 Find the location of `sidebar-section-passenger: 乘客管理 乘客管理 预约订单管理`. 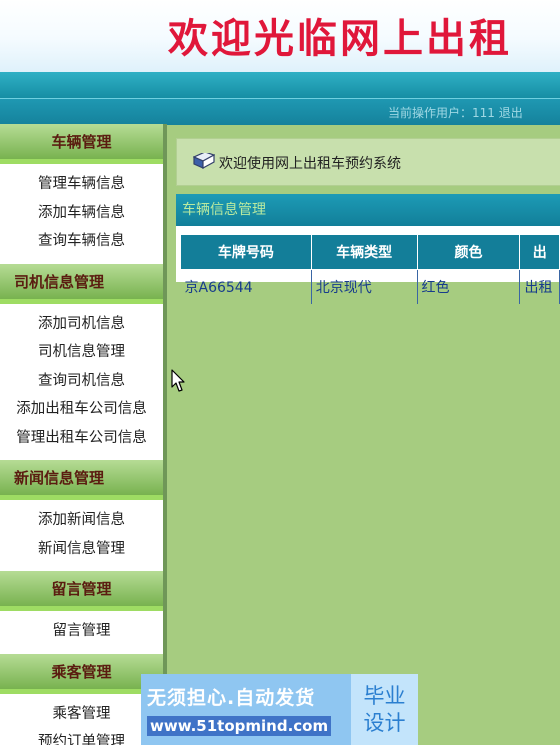

sidebar-section-passenger: 乘客管理 乘客管理 预约订单管理 is located at coordinates (81, 699).